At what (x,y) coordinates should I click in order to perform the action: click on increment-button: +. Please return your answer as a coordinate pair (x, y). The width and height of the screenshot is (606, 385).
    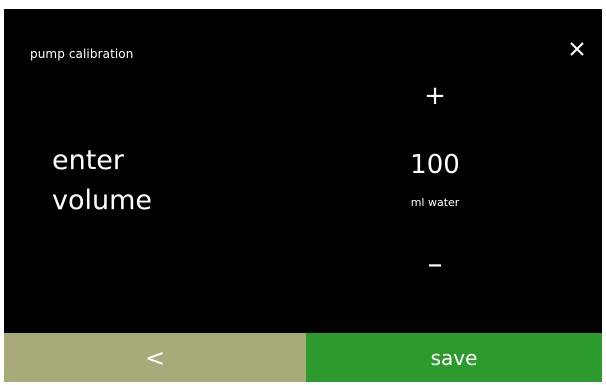
    Looking at the image, I should click on (435, 96).